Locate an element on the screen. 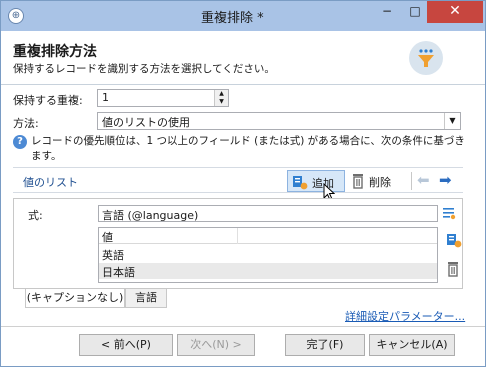  minimize-button: − is located at coordinates (387, 12).